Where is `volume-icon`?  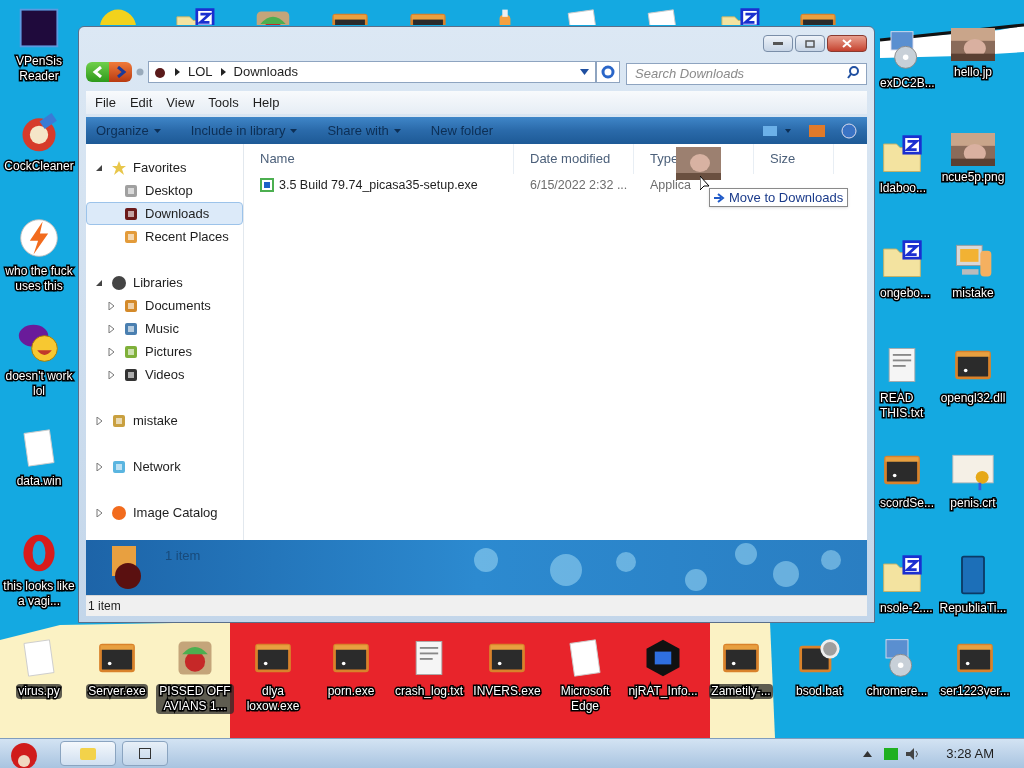
volume-icon is located at coordinates (913, 753).